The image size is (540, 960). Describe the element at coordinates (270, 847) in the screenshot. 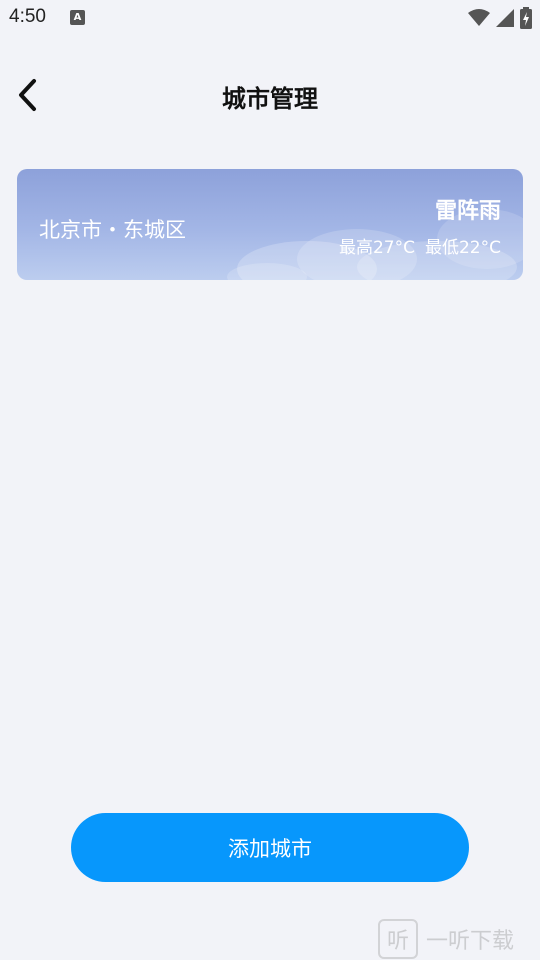

I see `add-city-button: 添加城市` at that location.